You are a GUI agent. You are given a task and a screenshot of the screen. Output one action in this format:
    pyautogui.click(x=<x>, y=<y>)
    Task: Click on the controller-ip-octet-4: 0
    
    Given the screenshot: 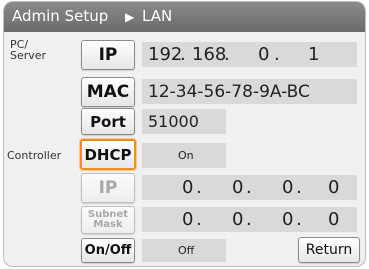 What is the action you would take?
    pyautogui.click(x=334, y=187)
    